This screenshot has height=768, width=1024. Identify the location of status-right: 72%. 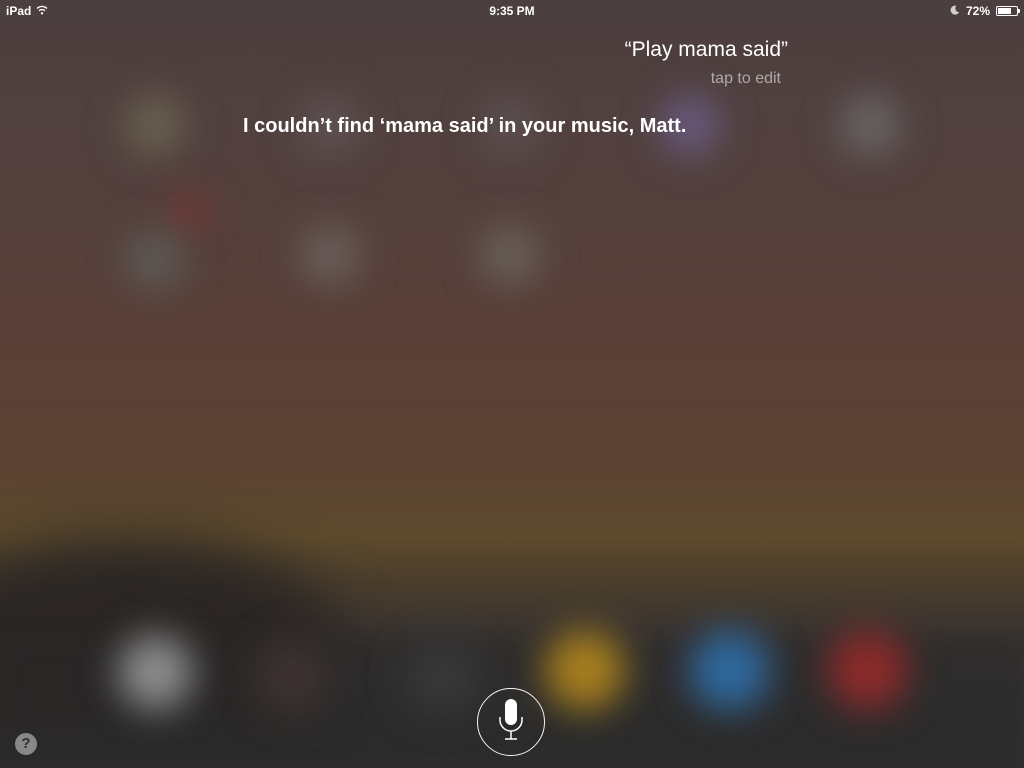
(985, 11).